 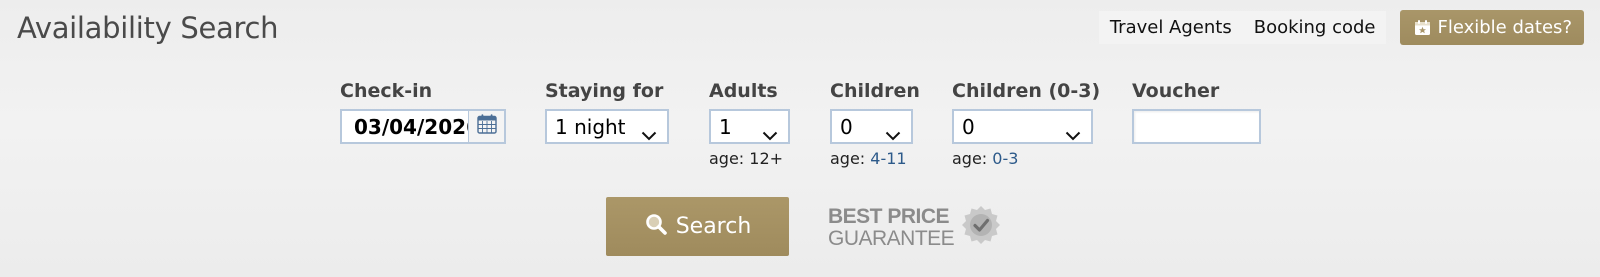 I want to click on infants-label: Children (0-3), so click(x=1026, y=91).